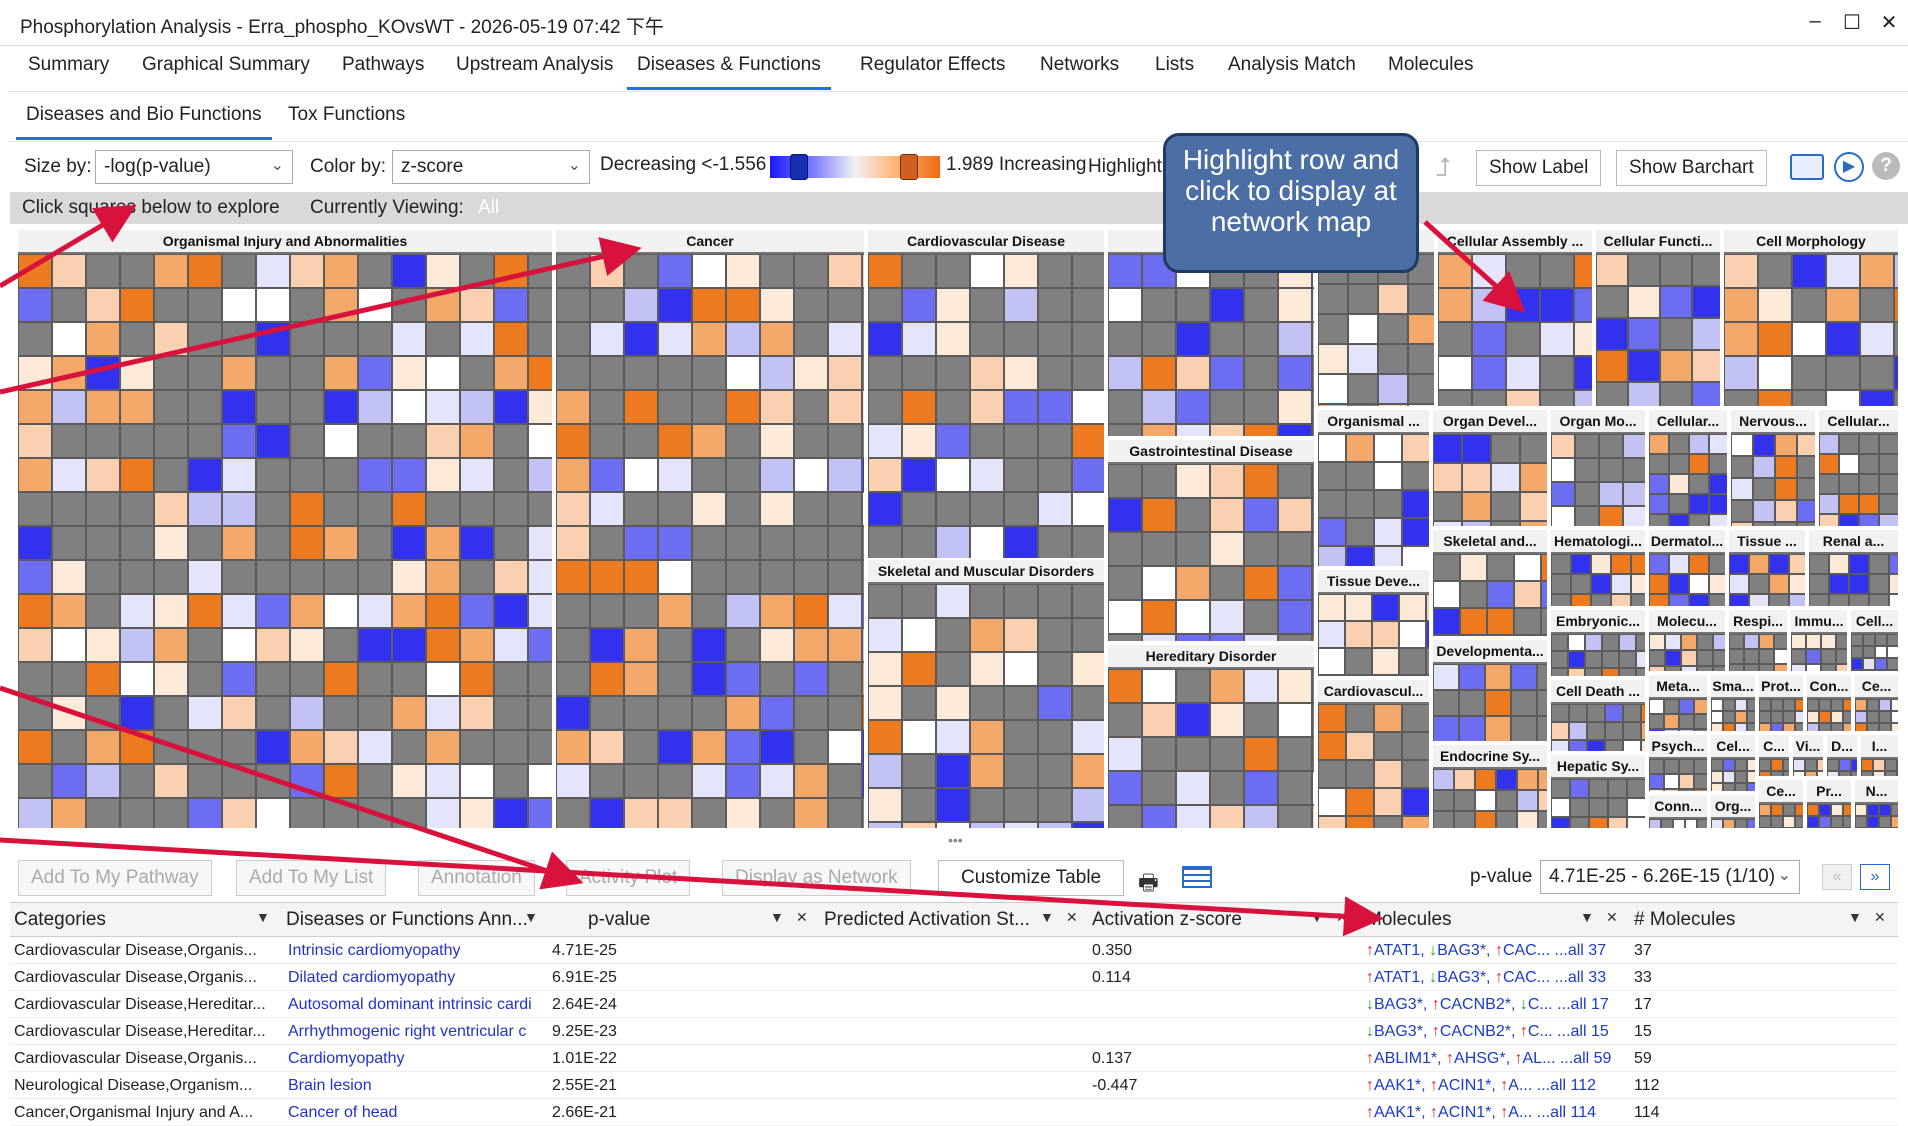 This screenshot has height=1126, width=1908. I want to click on clear-filter-icon: ✕, so click(802, 917).